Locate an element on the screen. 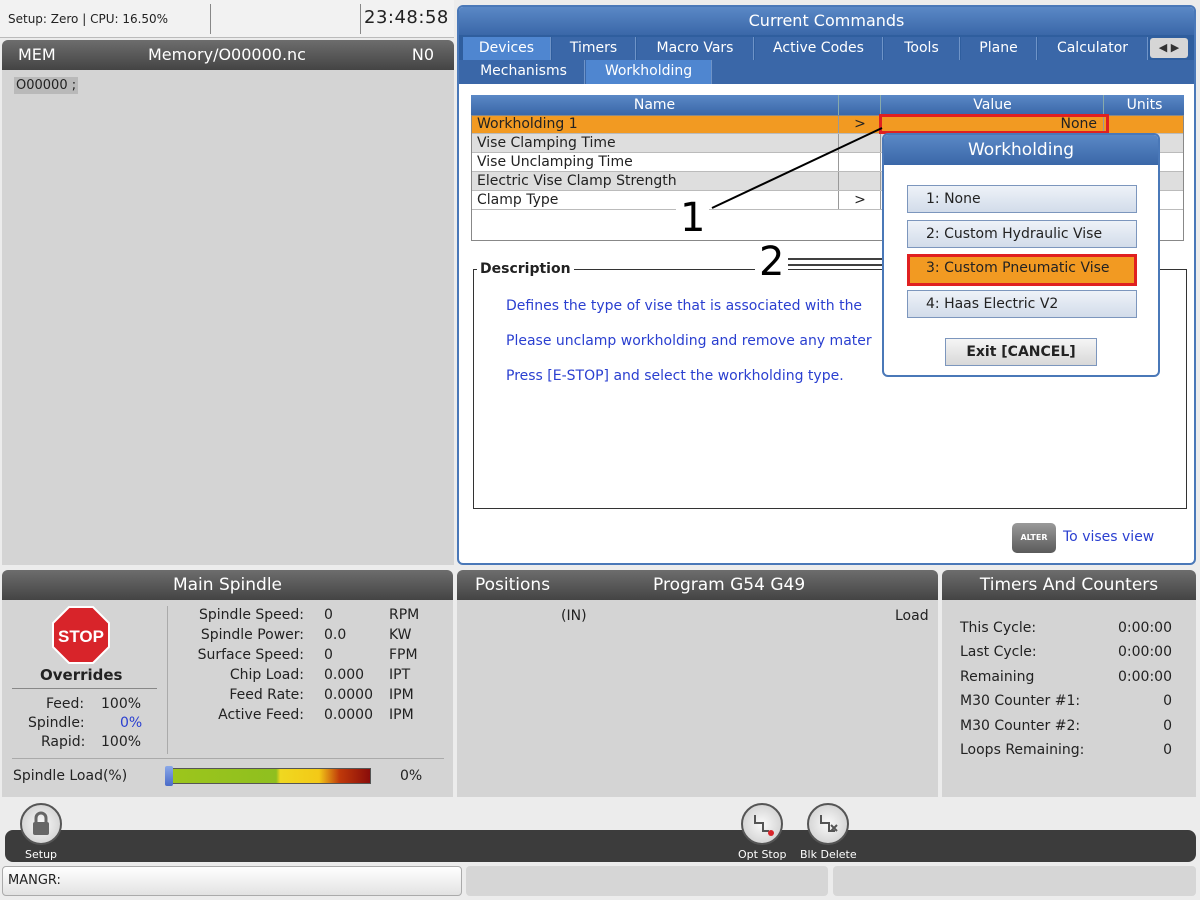  readout-label: Surface Speed: is located at coordinates (250, 655).